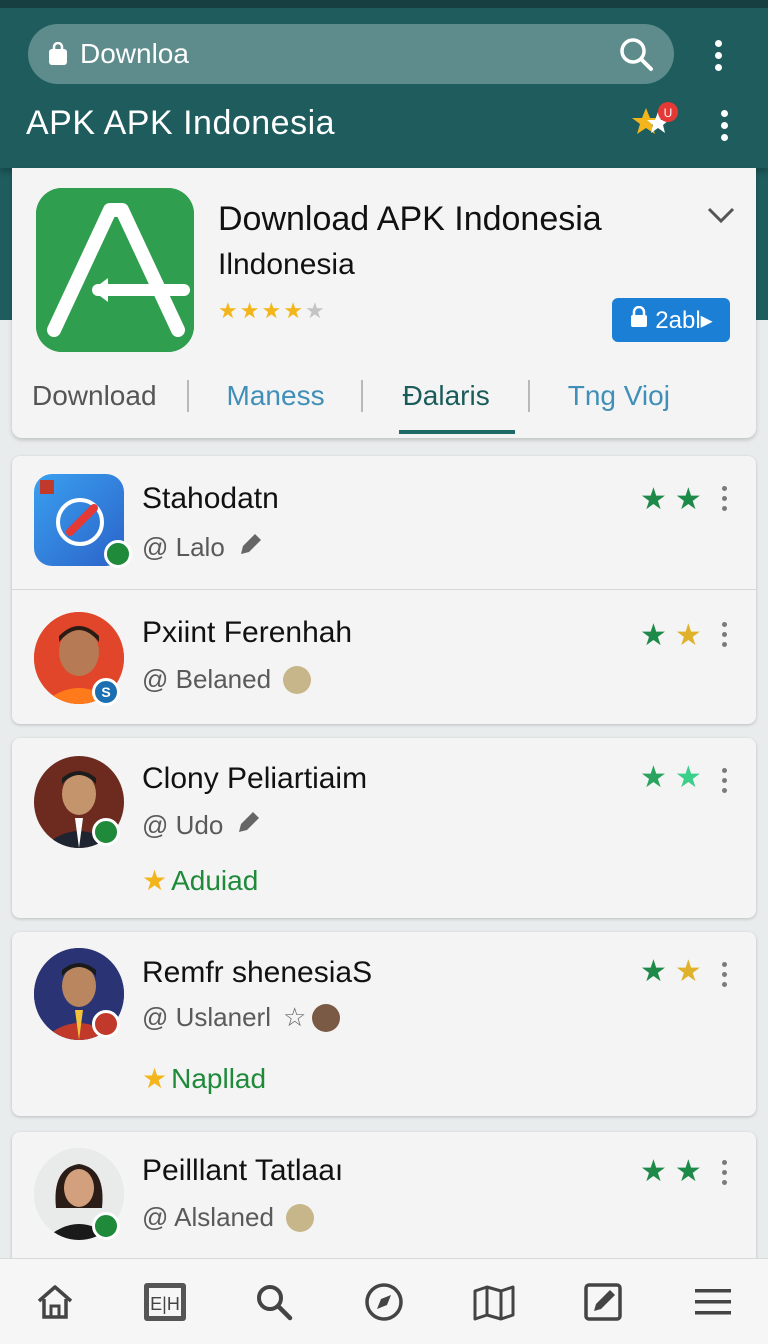  What do you see at coordinates (115, 270) in the screenshot?
I see `apk-app-icon` at bounding box center [115, 270].